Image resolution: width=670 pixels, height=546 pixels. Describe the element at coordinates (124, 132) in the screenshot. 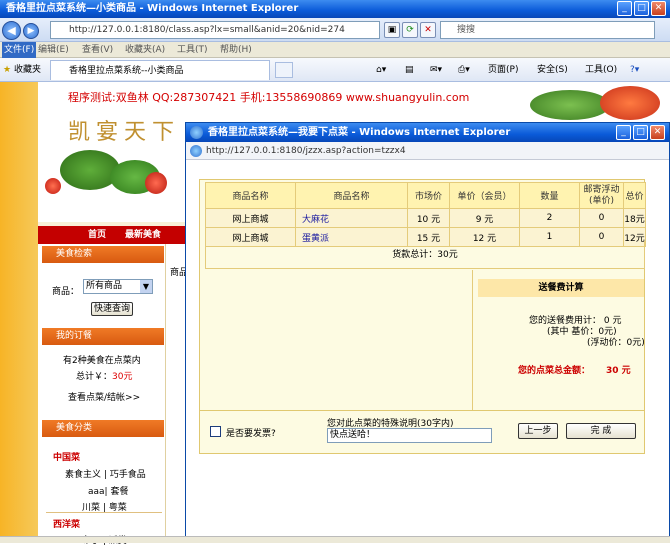

I see `site-logo: 凯宴天下` at that location.